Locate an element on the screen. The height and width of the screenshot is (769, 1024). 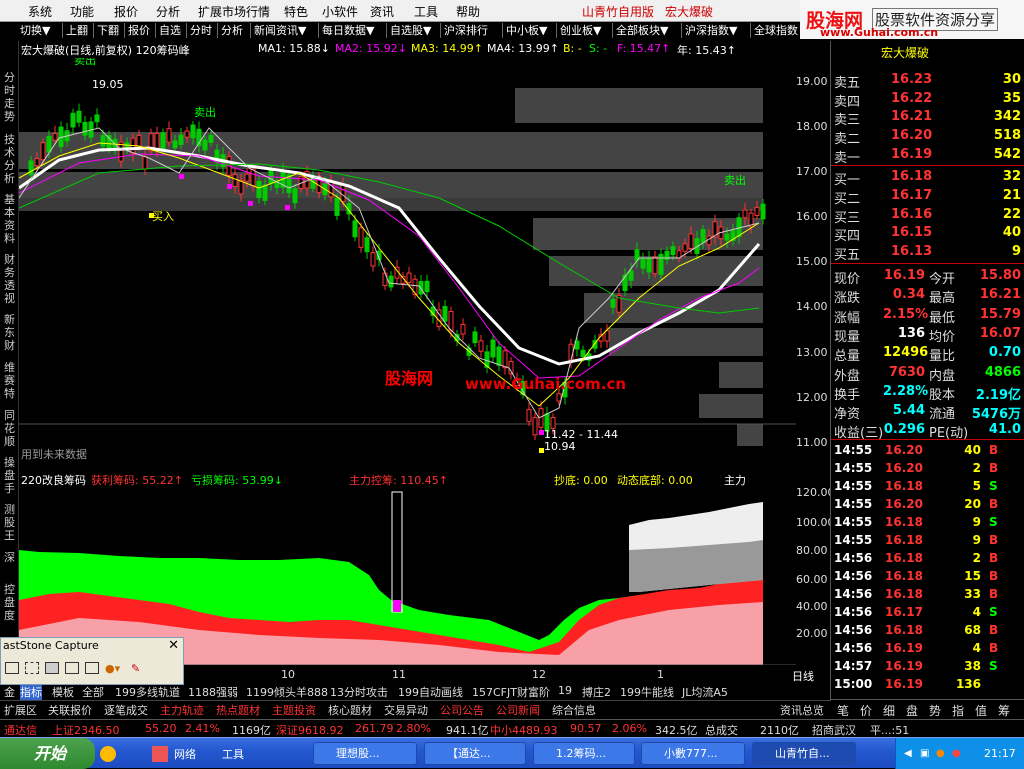
indicator-tab: 搏庄2 is located at coordinates (596, 692).